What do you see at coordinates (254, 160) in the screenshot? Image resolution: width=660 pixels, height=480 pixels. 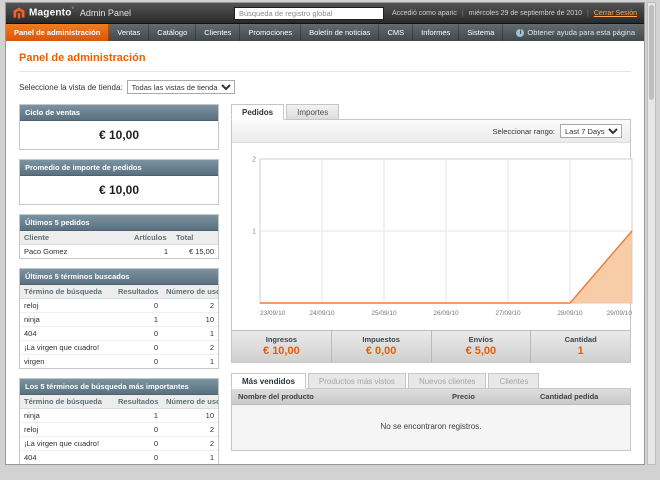 I see `svg-text: 2` at bounding box center [254, 160].